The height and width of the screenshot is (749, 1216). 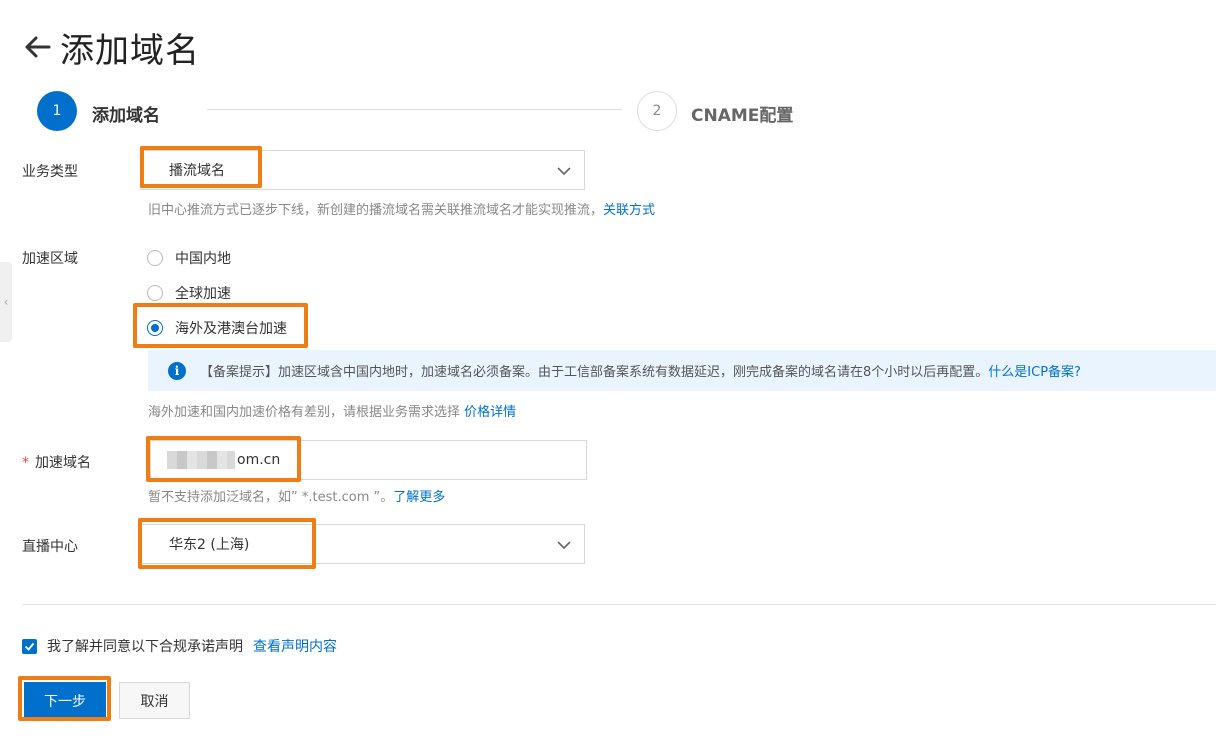 What do you see at coordinates (619, 604) in the screenshot?
I see `divider` at bounding box center [619, 604].